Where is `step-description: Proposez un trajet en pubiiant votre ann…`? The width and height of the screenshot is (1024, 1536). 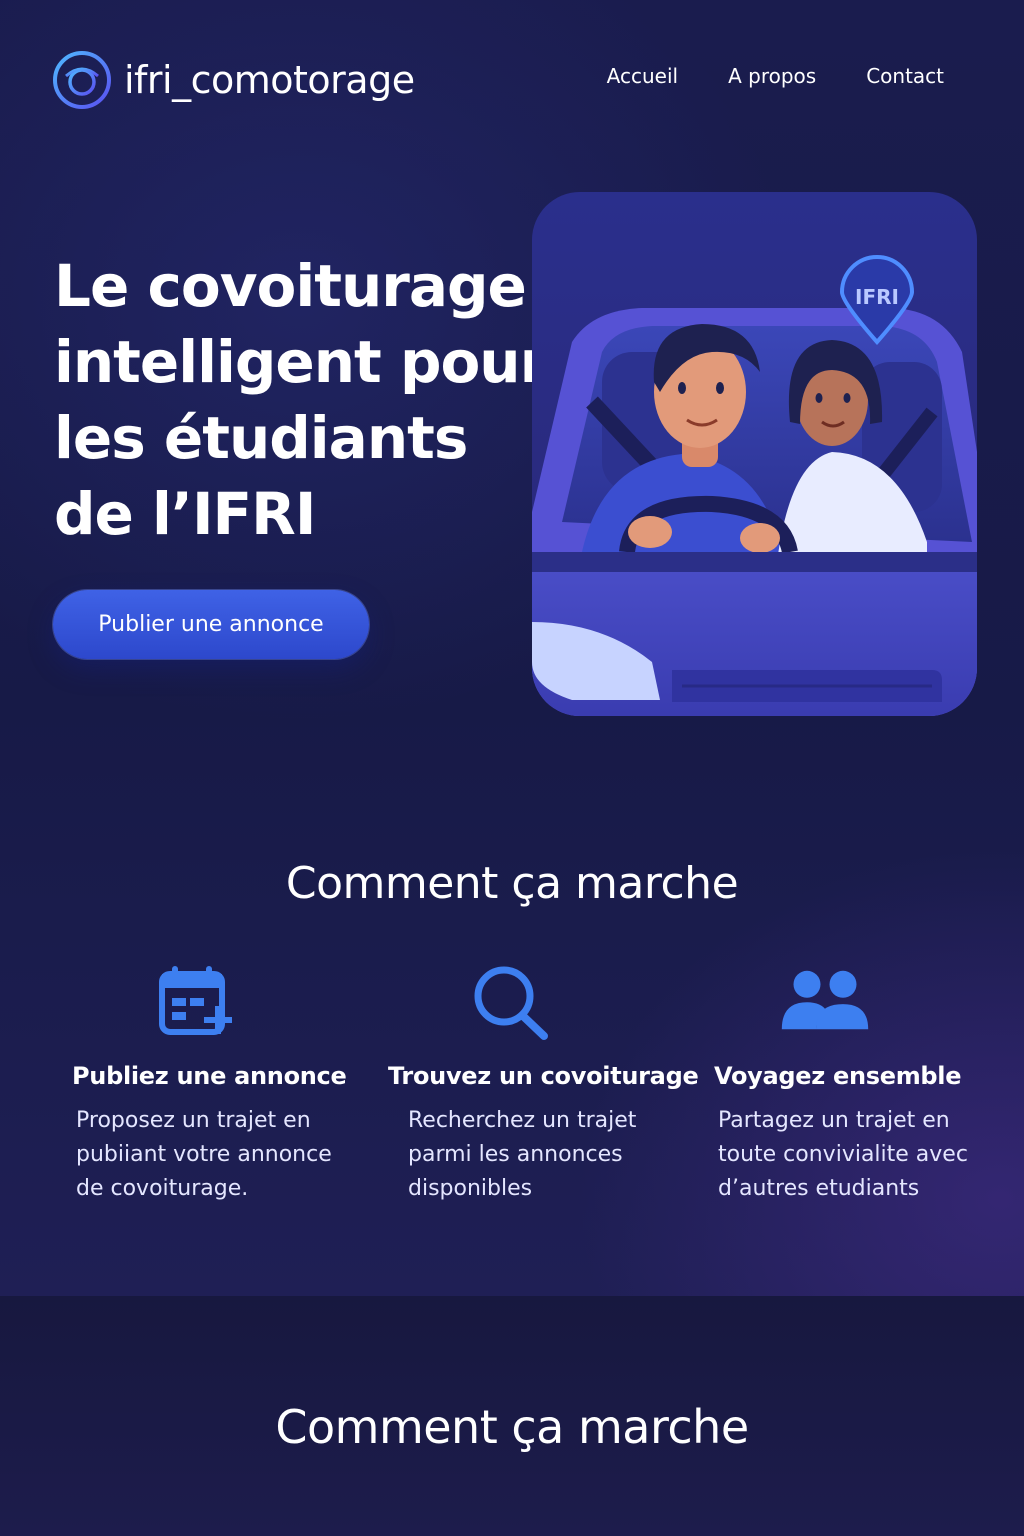 step-description: Proposez un trajet en pubiiant votre ann… is located at coordinates (204, 1155).